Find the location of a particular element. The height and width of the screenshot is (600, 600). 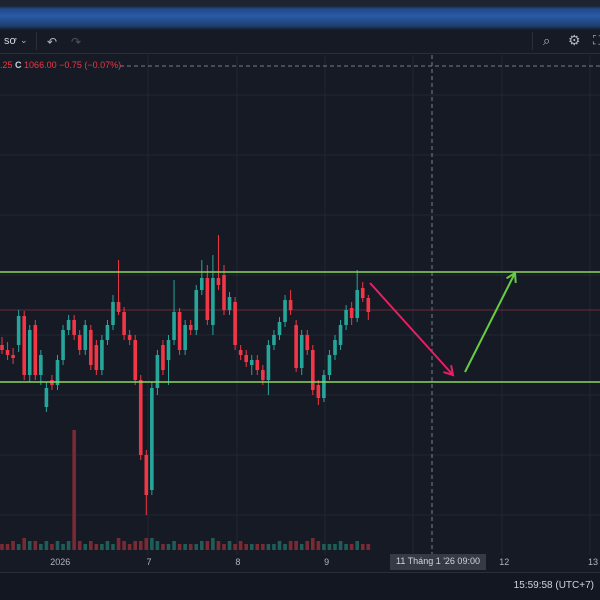

divider is located at coordinates (532, 41).